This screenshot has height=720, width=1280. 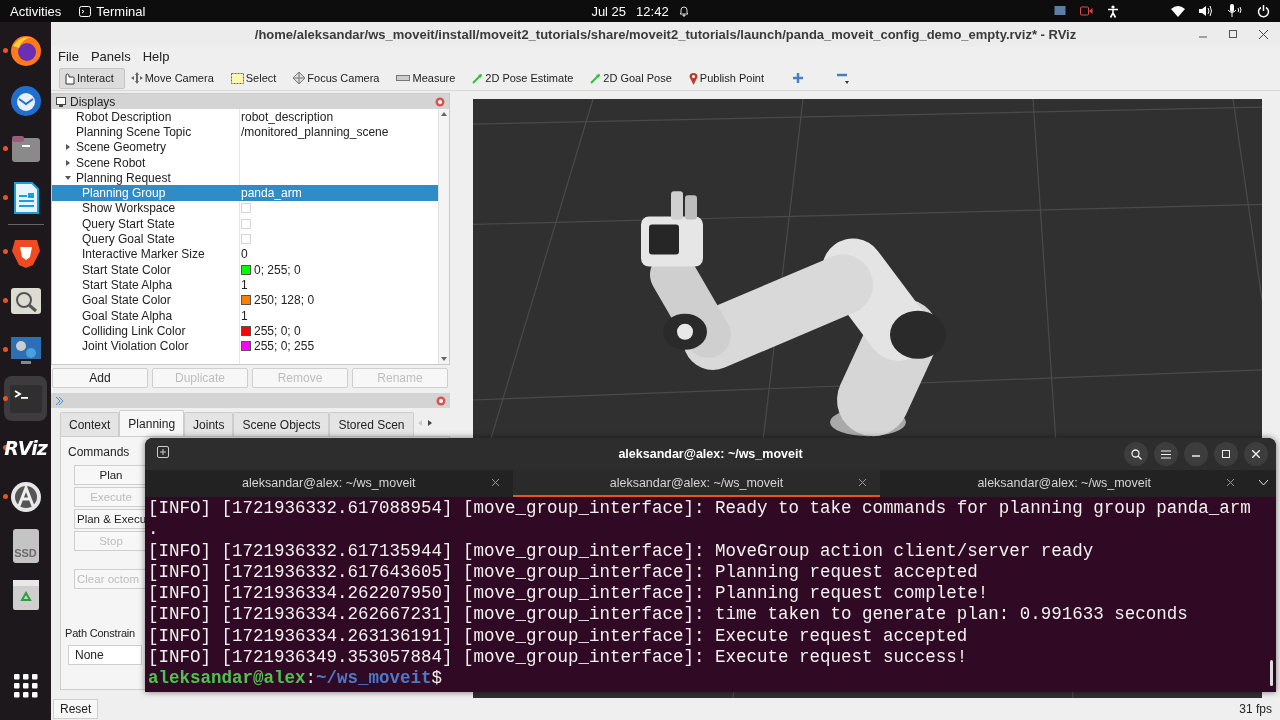 What do you see at coordinates (127, 315) in the screenshot?
I see `property-name: Goal State Alpha` at bounding box center [127, 315].